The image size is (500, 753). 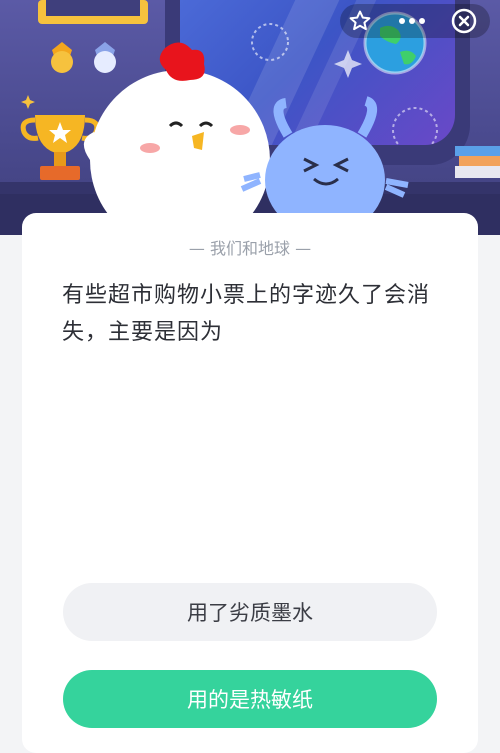 What do you see at coordinates (250, 612) in the screenshot?
I see `answer-option-1: 用了劣质墨水` at bounding box center [250, 612].